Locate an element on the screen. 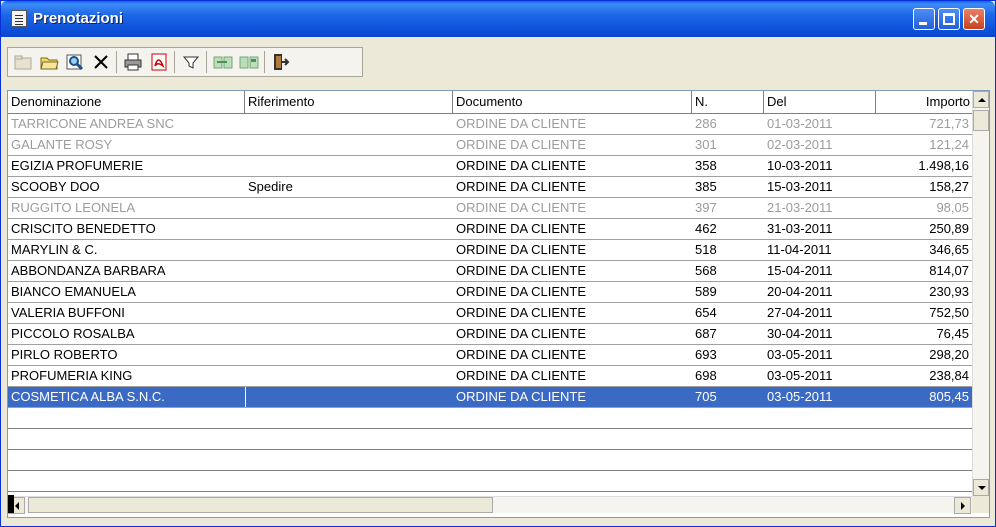  scroll-down-button is located at coordinates (981, 487).